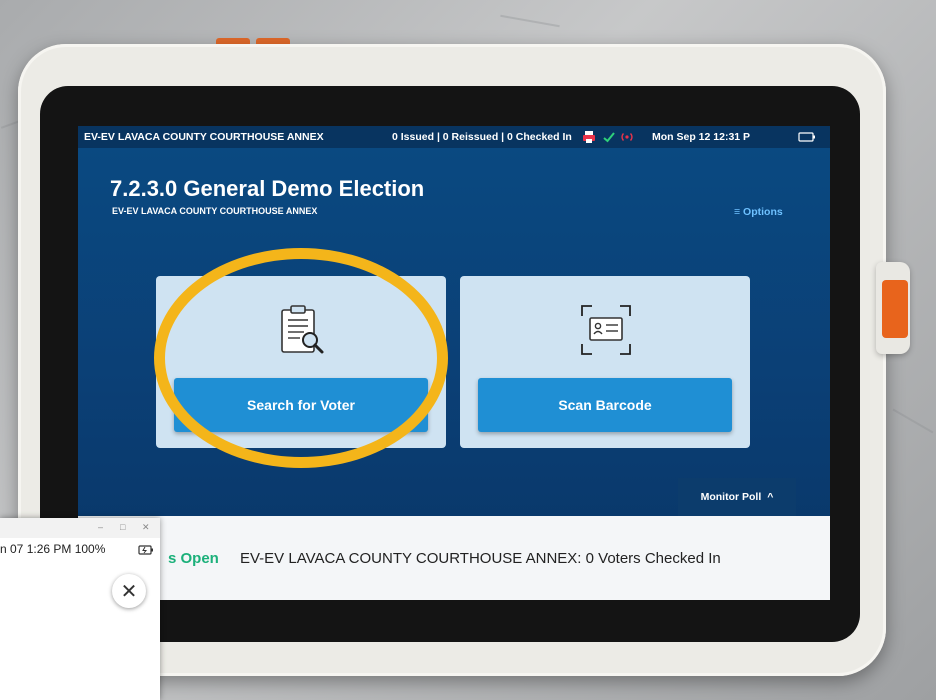 The image size is (936, 700). What do you see at coordinates (100, 527) in the screenshot?
I see `minimize-icon: –` at bounding box center [100, 527].